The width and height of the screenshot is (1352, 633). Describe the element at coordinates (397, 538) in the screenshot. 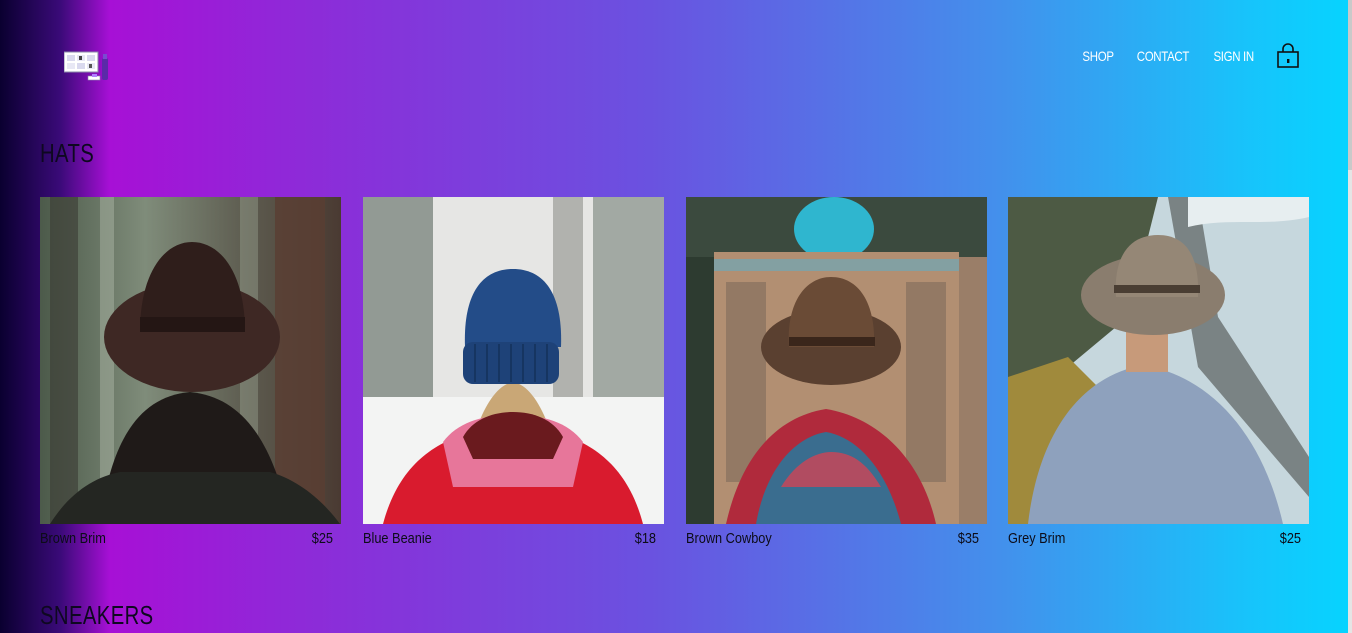

I see `product-name: Blue Beanie` at that location.